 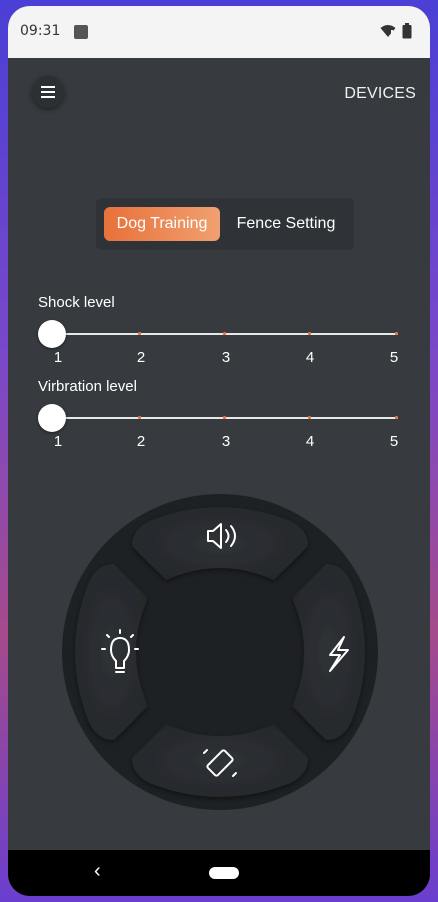 I want to click on back-icon: ‹, so click(x=97, y=871).